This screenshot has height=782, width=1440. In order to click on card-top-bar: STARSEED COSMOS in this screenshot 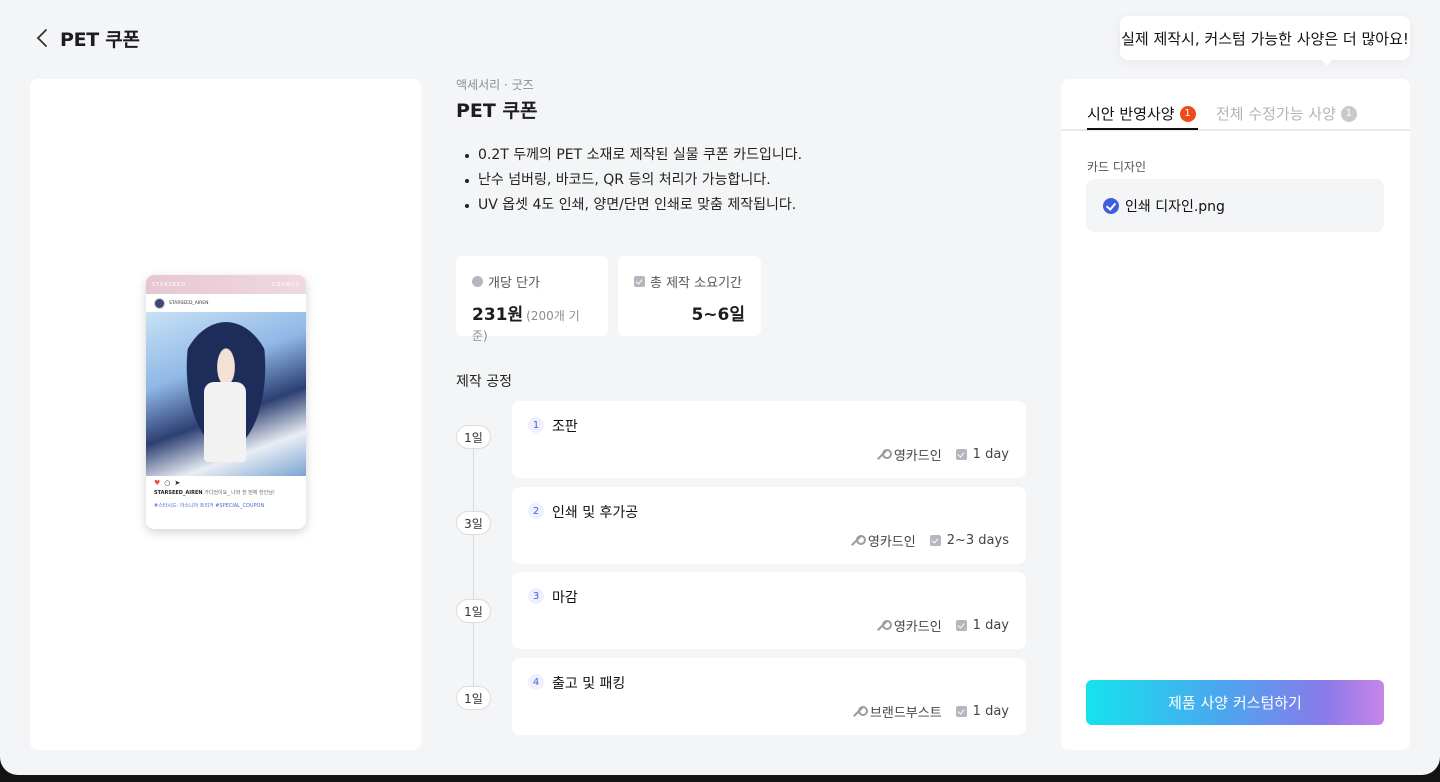, I will do `click(226, 284)`.